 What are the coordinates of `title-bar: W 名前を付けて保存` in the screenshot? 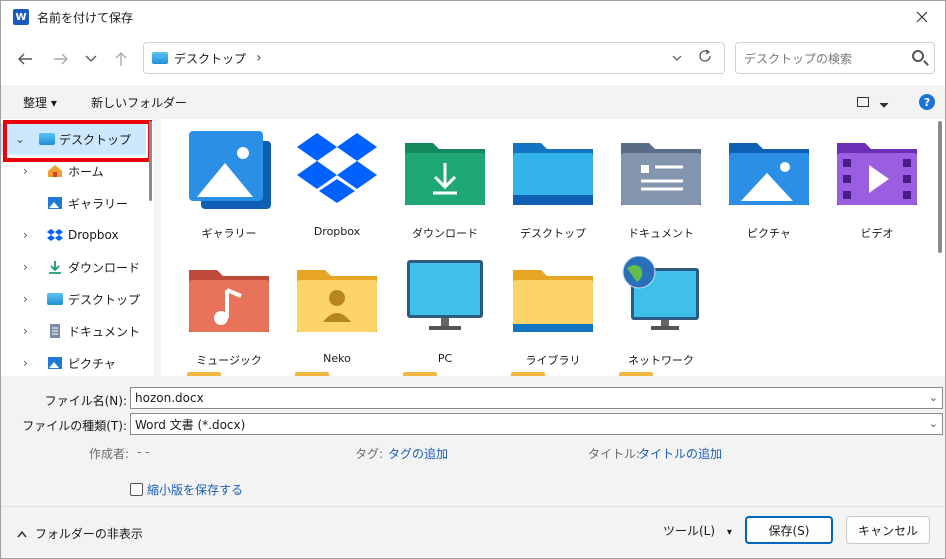 It's located at (473, 17).